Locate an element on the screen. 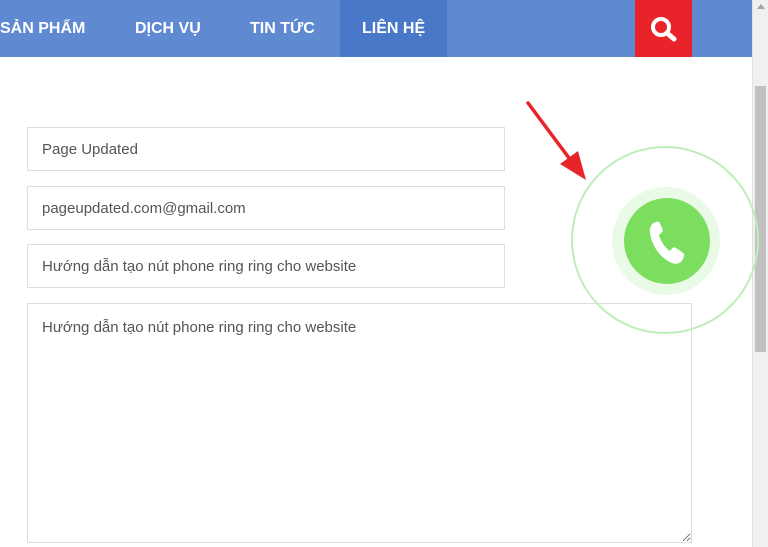 The height and width of the screenshot is (547, 768). phone-icon is located at coordinates (667, 242).